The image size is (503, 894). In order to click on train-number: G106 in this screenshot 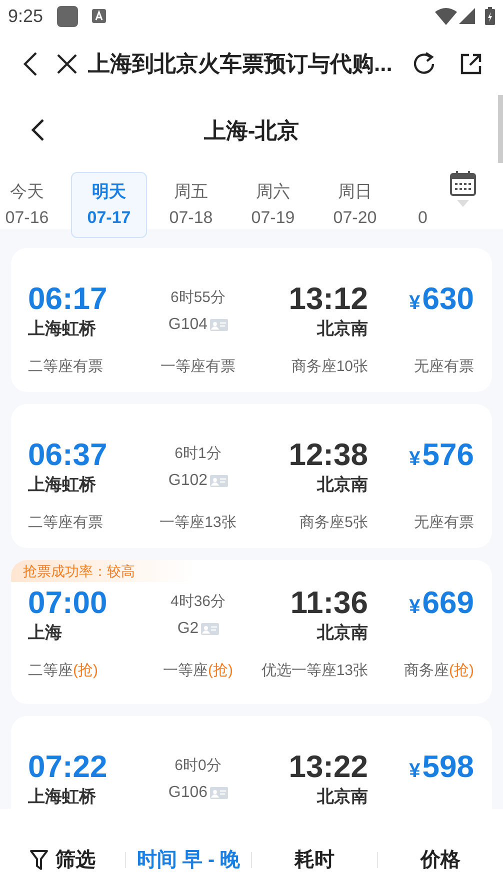, I will do `click(188, 793)`.